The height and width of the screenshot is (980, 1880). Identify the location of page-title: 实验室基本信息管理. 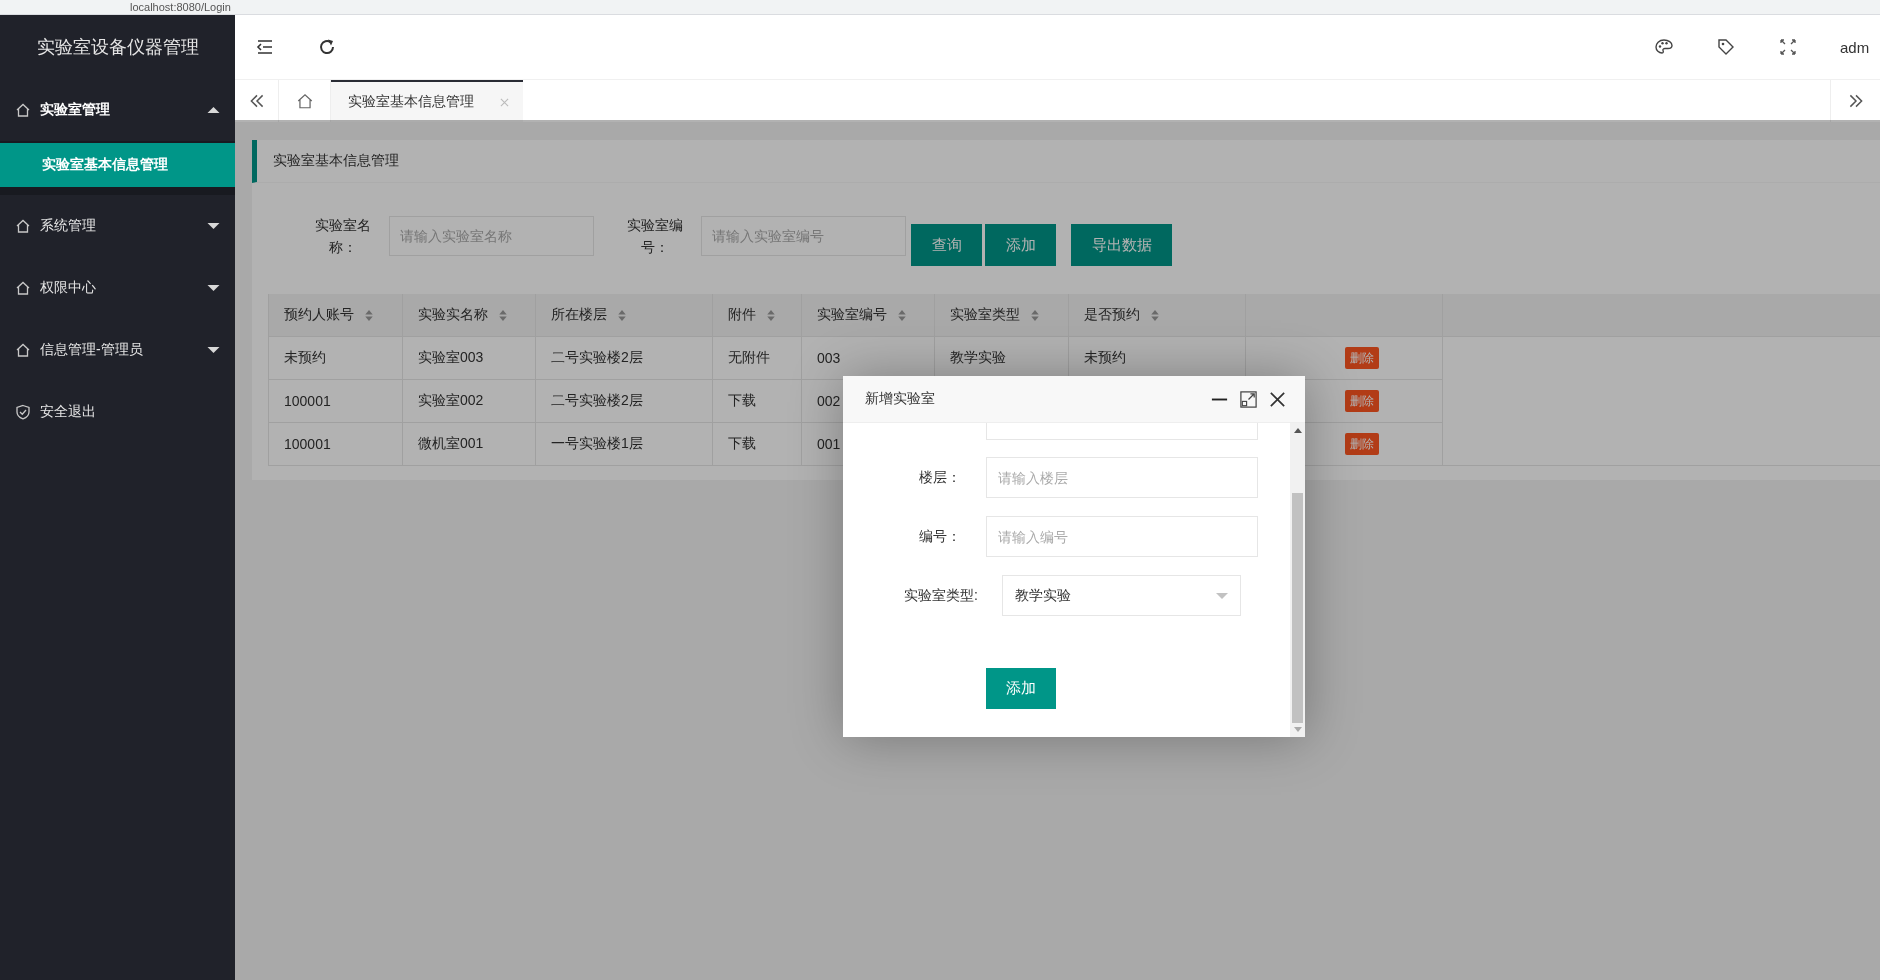
(1066, 161).